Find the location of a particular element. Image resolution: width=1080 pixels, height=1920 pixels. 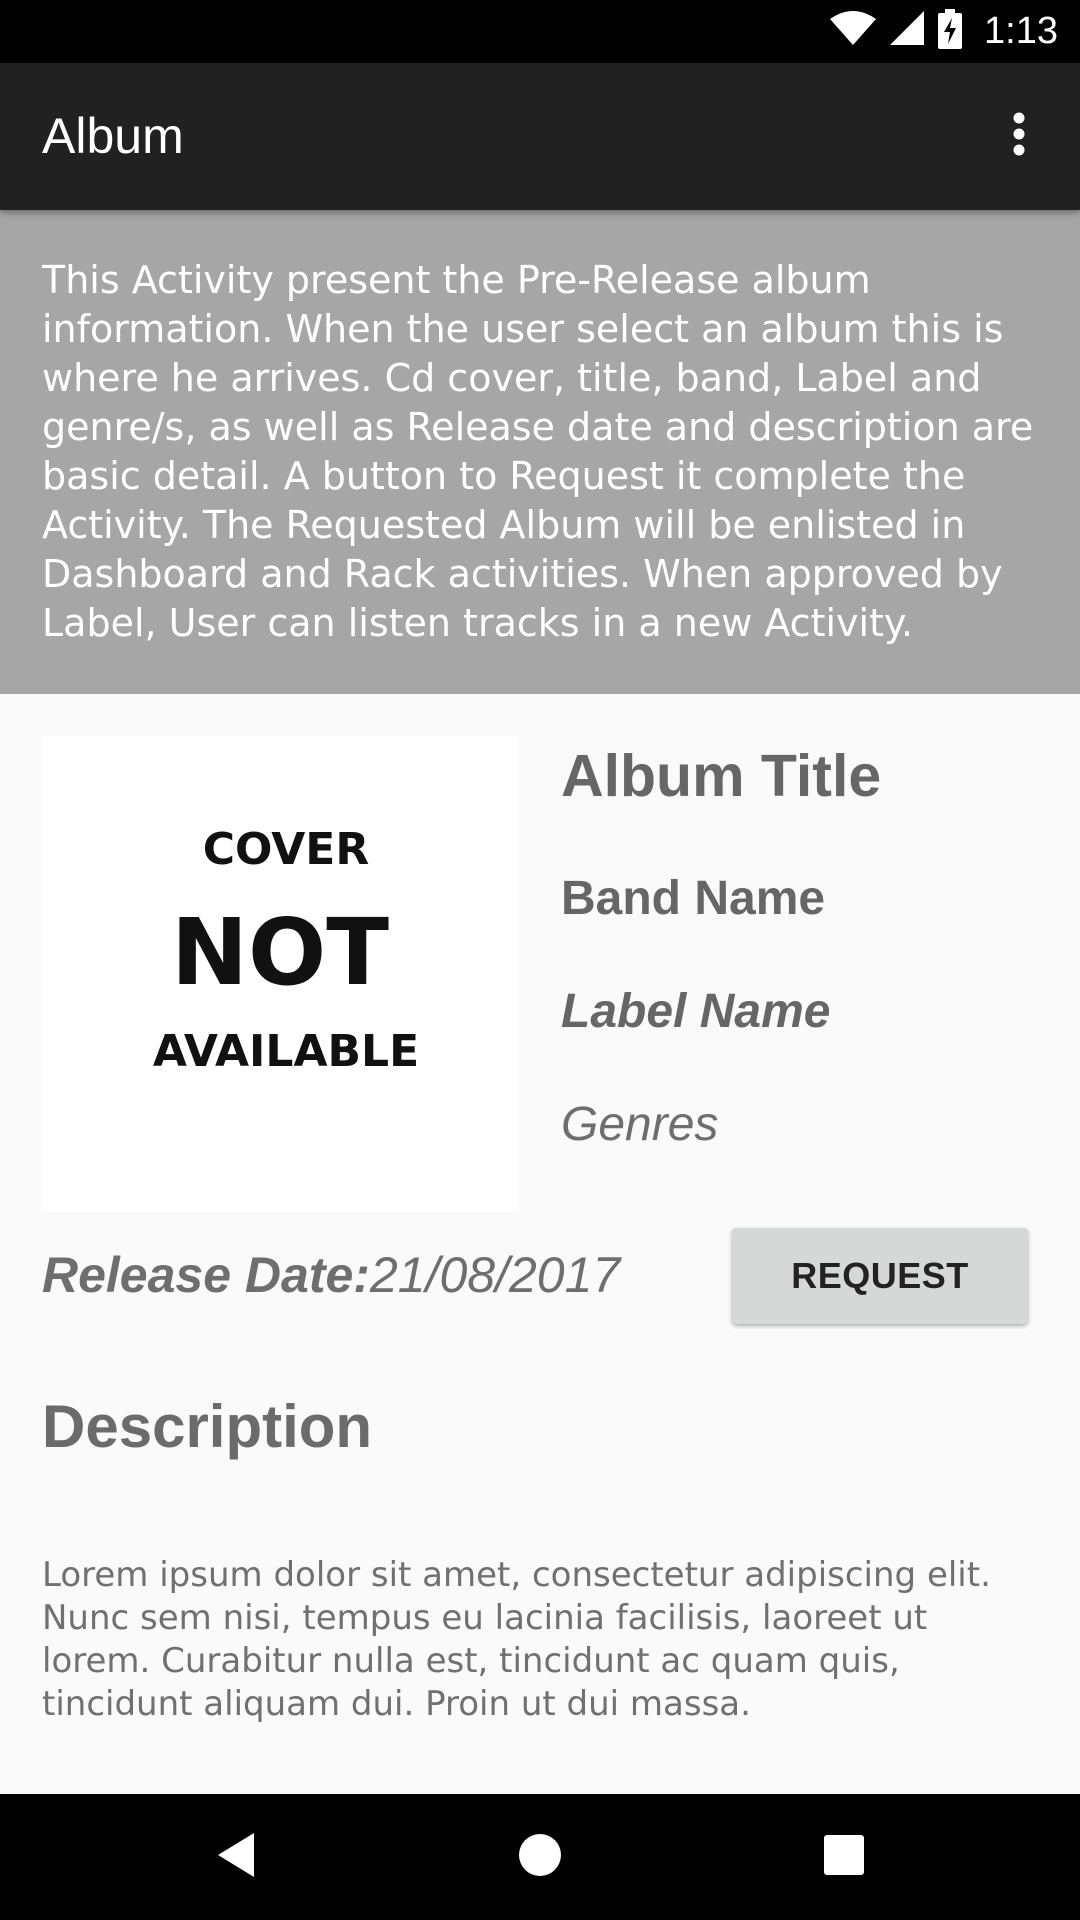

release-date-row: Release Date:21/08/2017 is located at coordinates (331, 1275).